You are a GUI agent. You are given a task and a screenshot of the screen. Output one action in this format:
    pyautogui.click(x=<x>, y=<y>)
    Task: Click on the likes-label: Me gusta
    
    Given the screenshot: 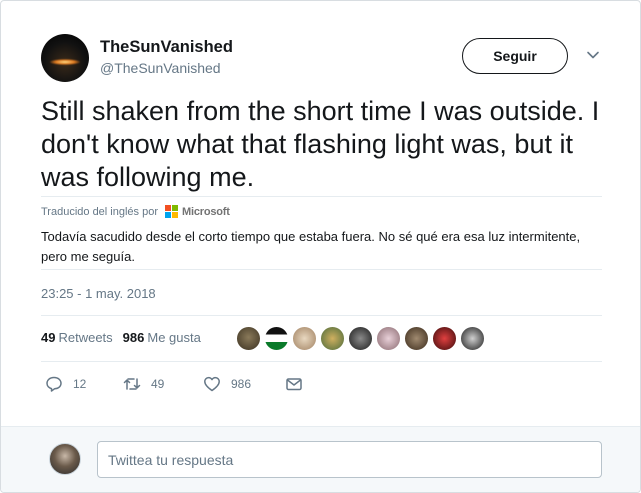 What is the action you would take?
    pyautogui.click(x=174, y=337)
    